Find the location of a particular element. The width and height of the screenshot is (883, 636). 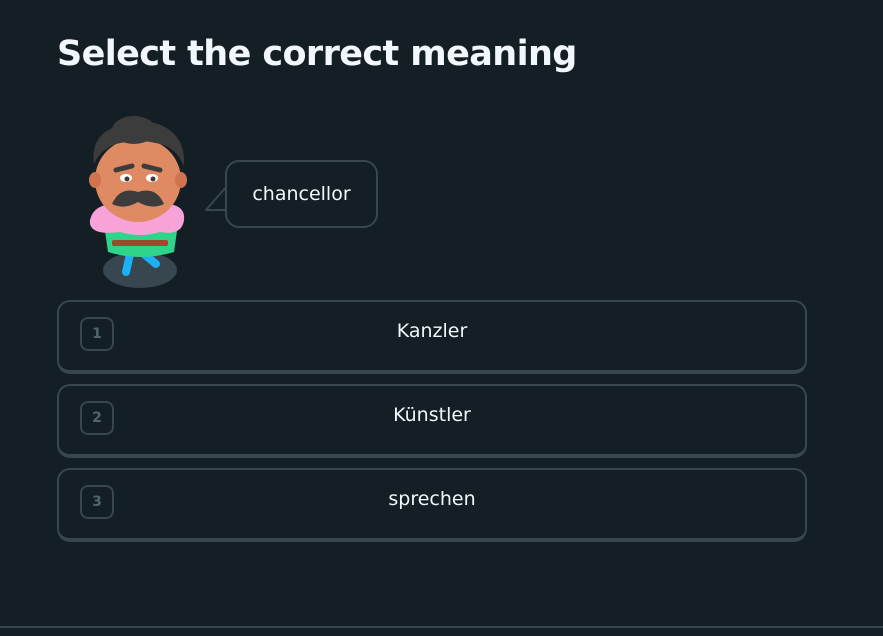

character-avatar-icon is located at coordinates (138, 202).